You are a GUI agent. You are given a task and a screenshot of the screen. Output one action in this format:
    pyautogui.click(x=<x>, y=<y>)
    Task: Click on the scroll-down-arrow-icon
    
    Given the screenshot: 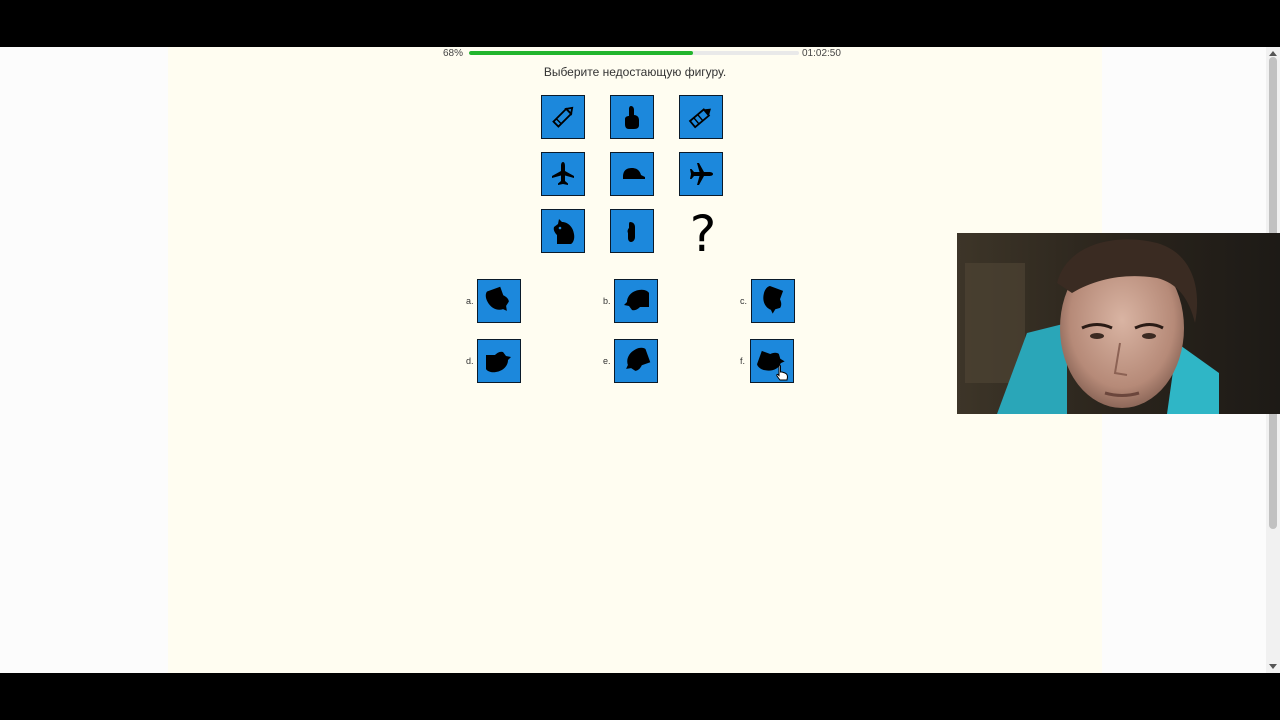 What is the action you would take?
    pyautogui.click(x=1273, y=666)
    